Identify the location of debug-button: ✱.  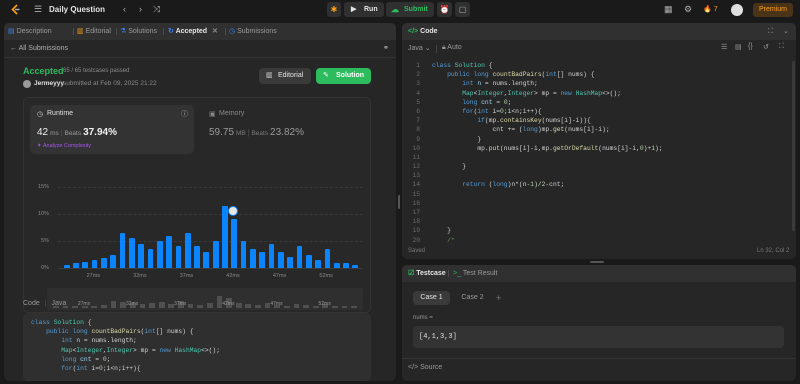
(334, 9).